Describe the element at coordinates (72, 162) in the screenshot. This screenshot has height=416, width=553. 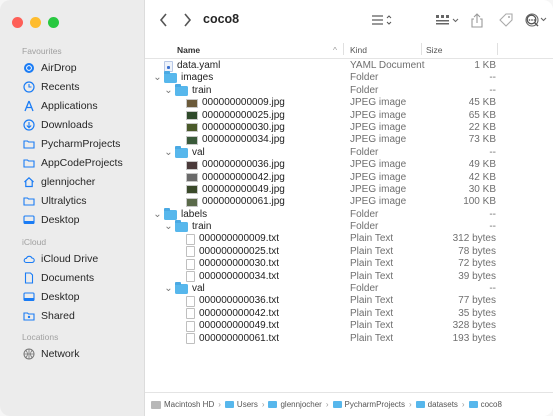
I see `sidebar-item-appcodeprojects: AppCodeProjects` at that location.